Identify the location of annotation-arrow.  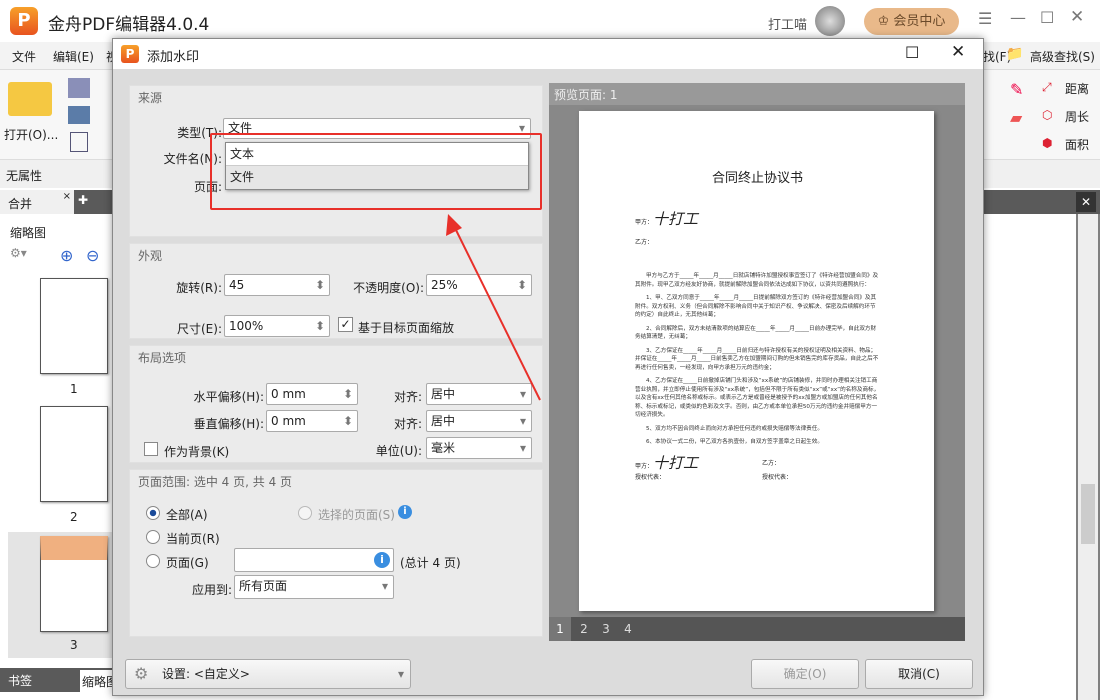
(493, 307).